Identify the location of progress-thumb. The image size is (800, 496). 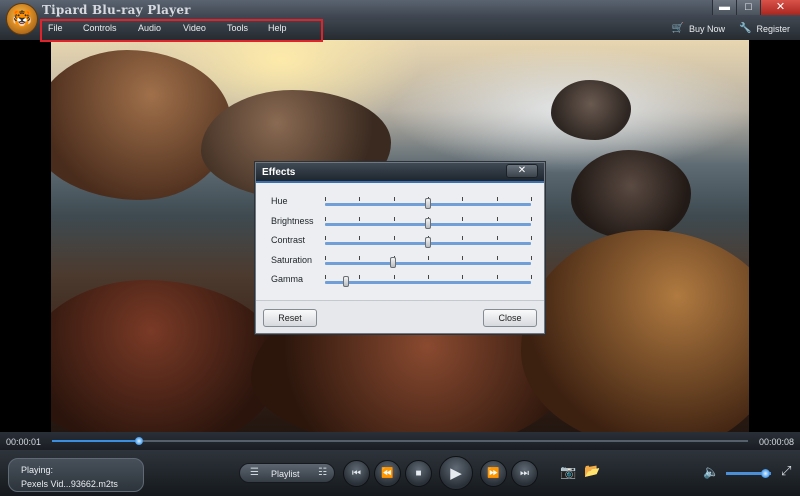
(139, 441).